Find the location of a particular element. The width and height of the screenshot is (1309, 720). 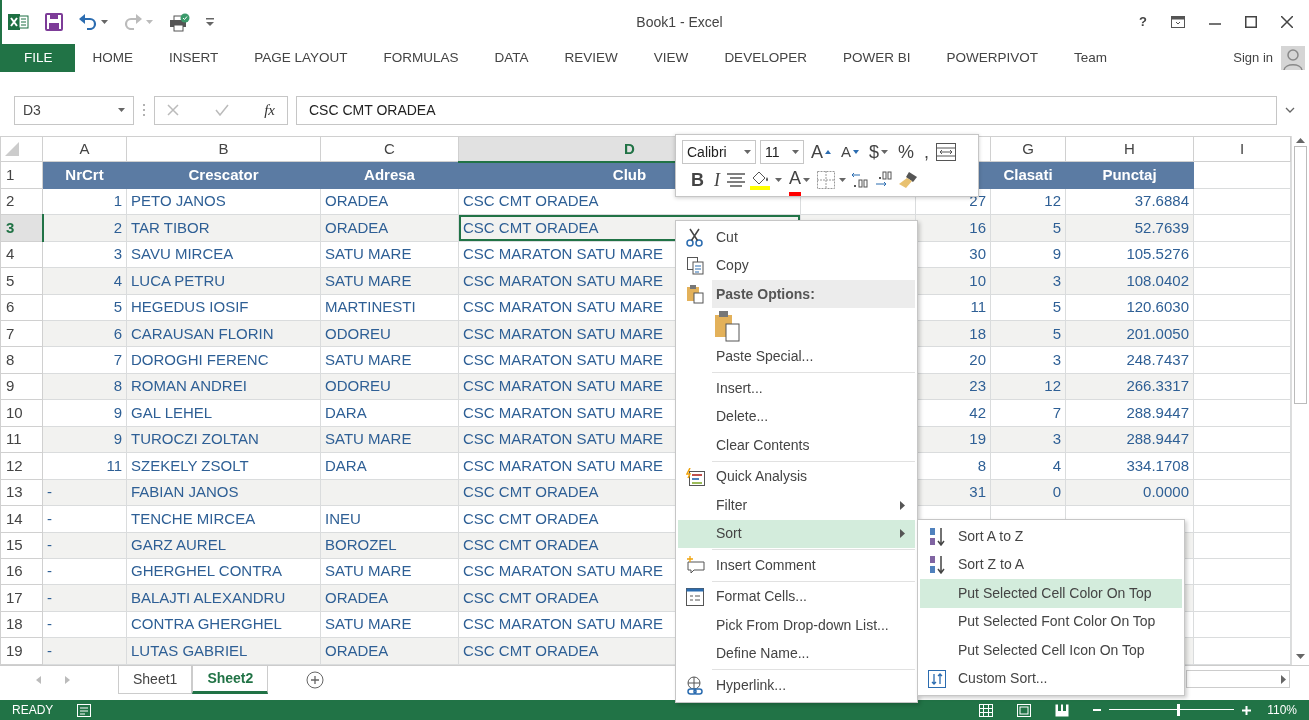

zoom-out-icon is located at coordinates (1097, 710).